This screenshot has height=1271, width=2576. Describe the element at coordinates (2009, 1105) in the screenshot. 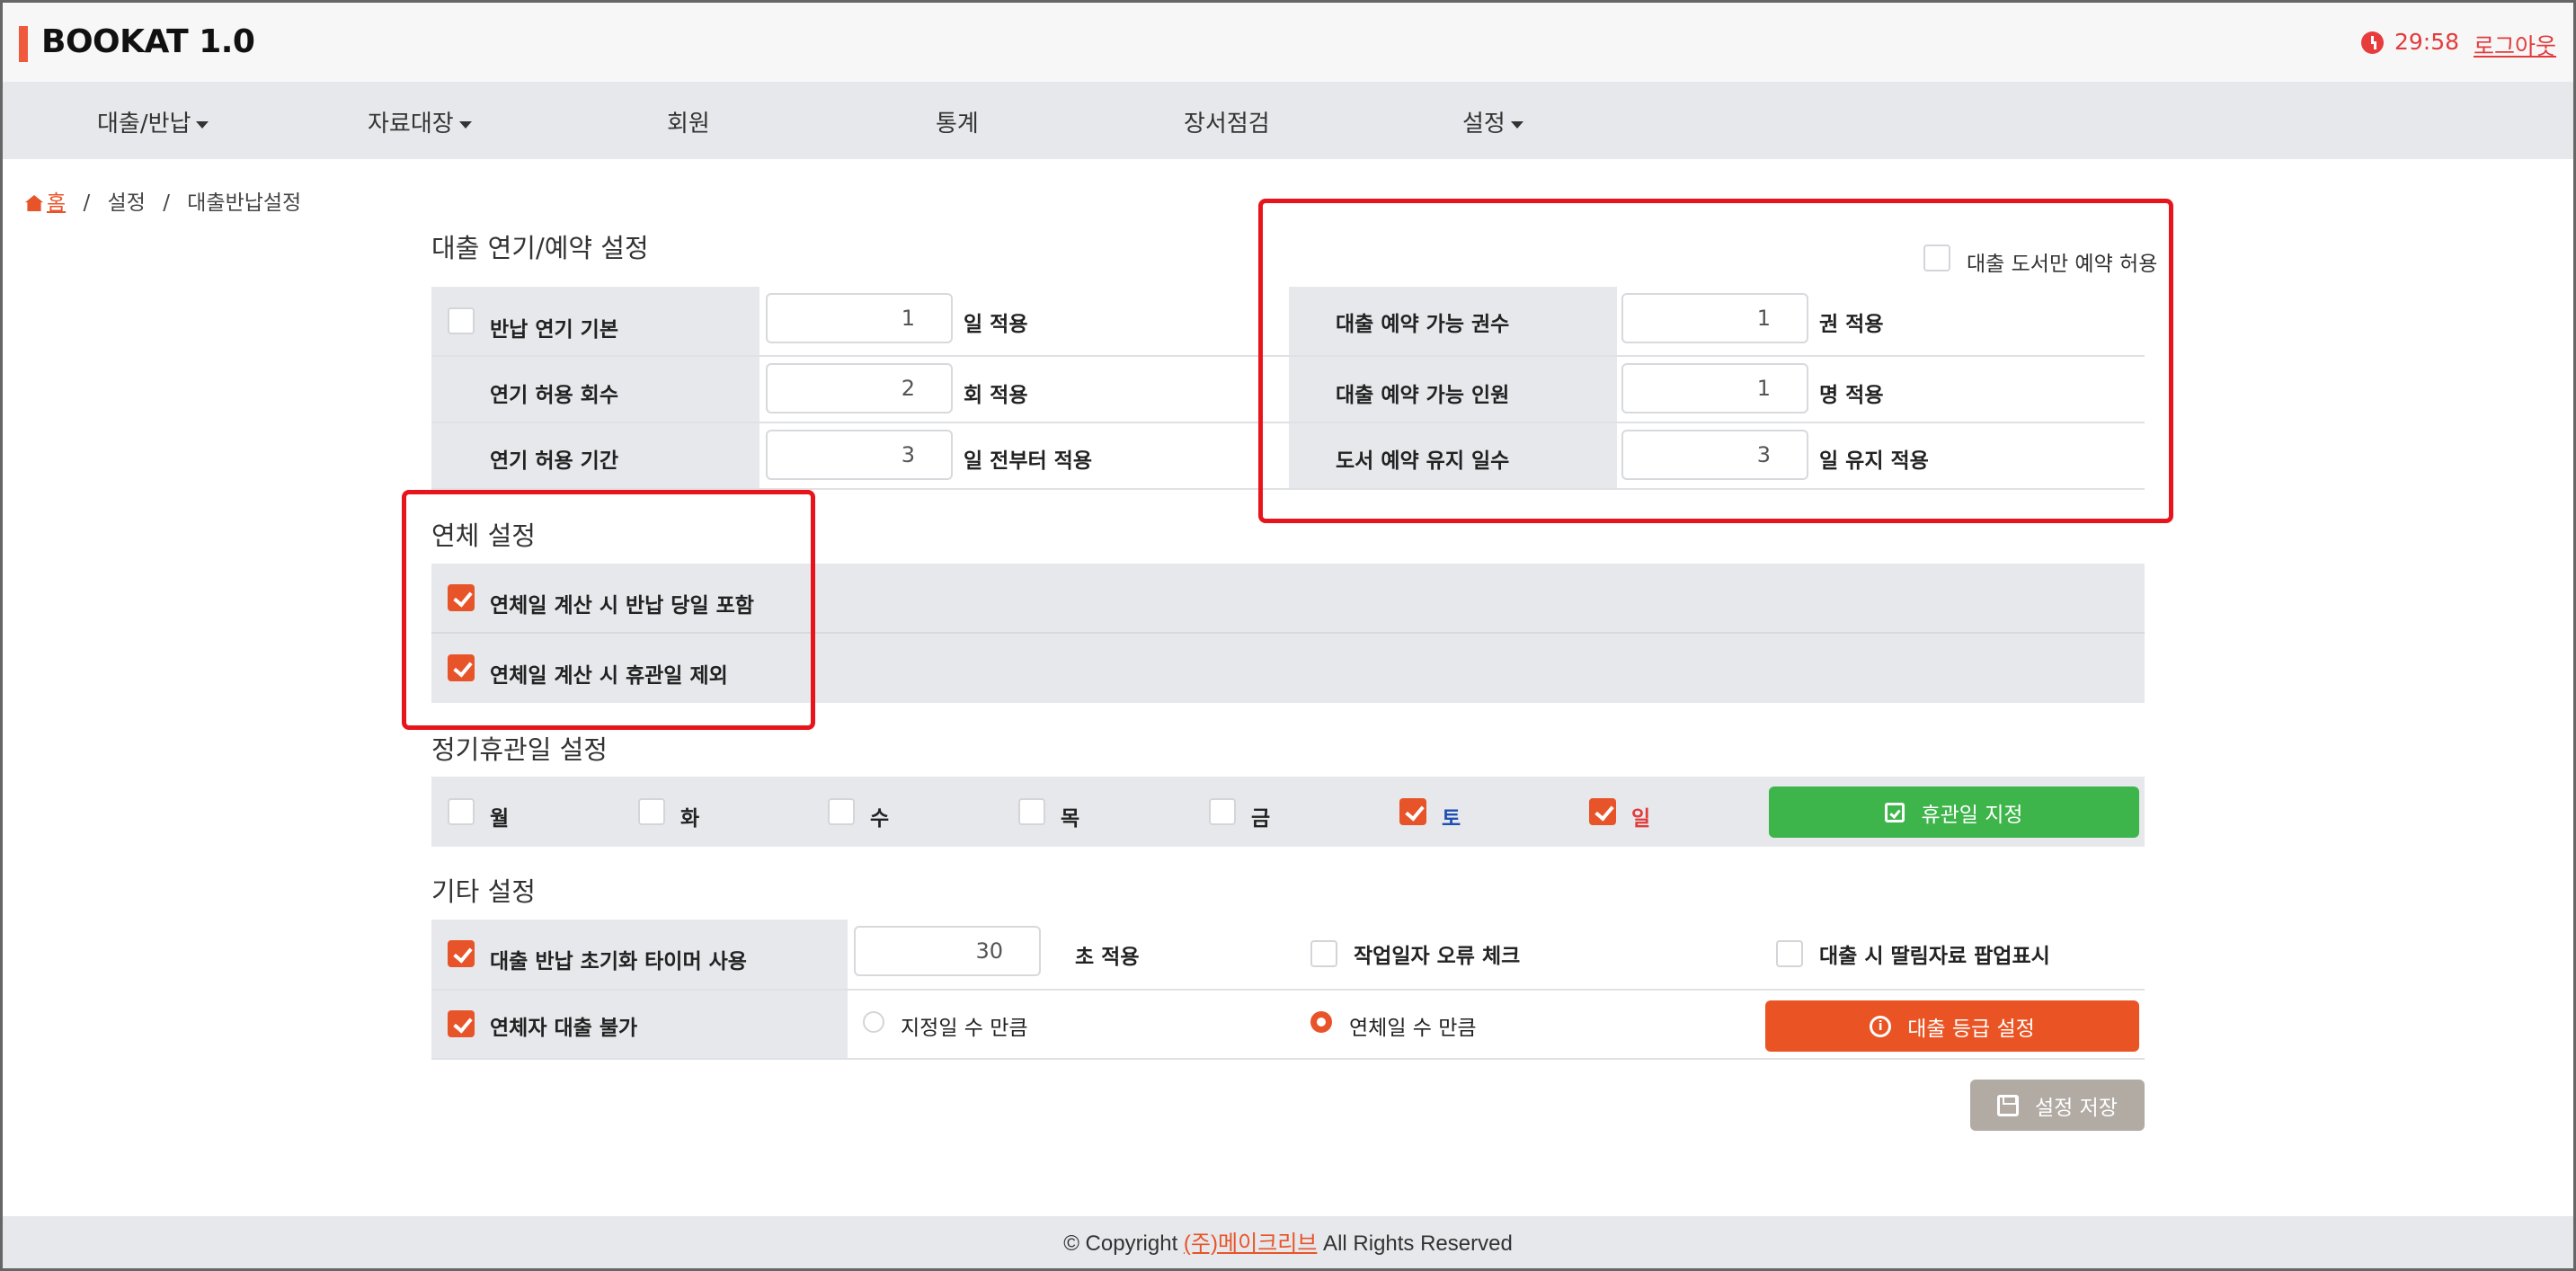

I see `save-icon` at that location.